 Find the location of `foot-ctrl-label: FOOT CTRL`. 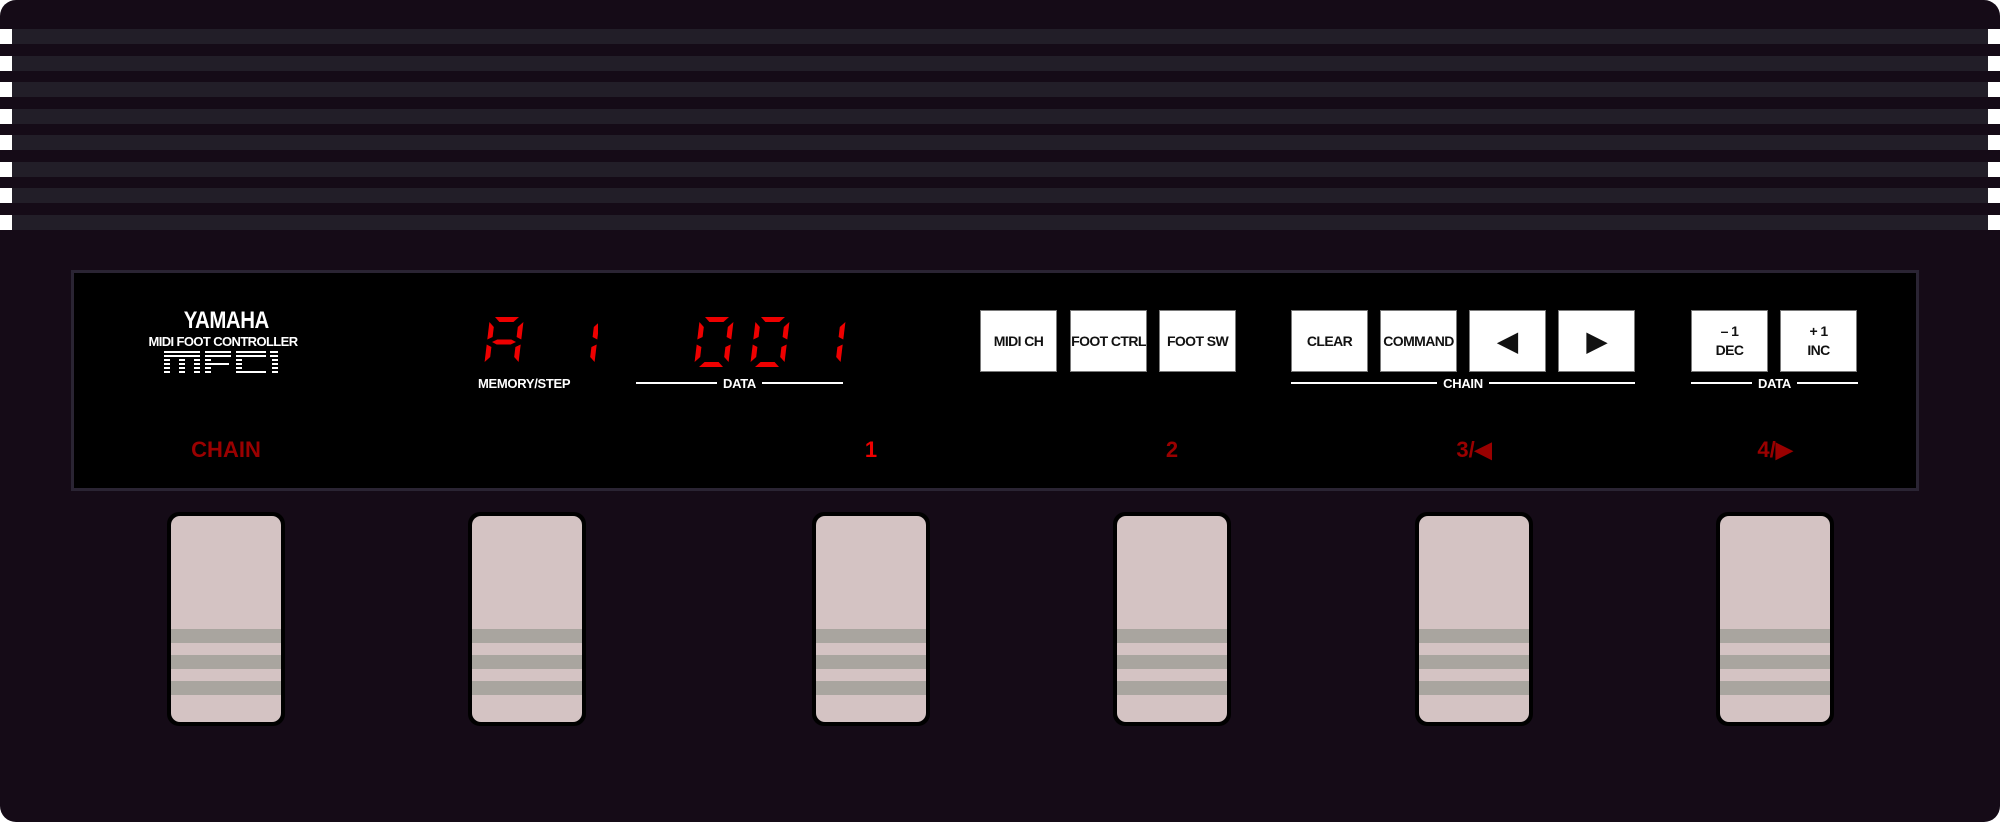

foot-ctrl-label: FOOT CTRL is located at coordinates (1108, 340).